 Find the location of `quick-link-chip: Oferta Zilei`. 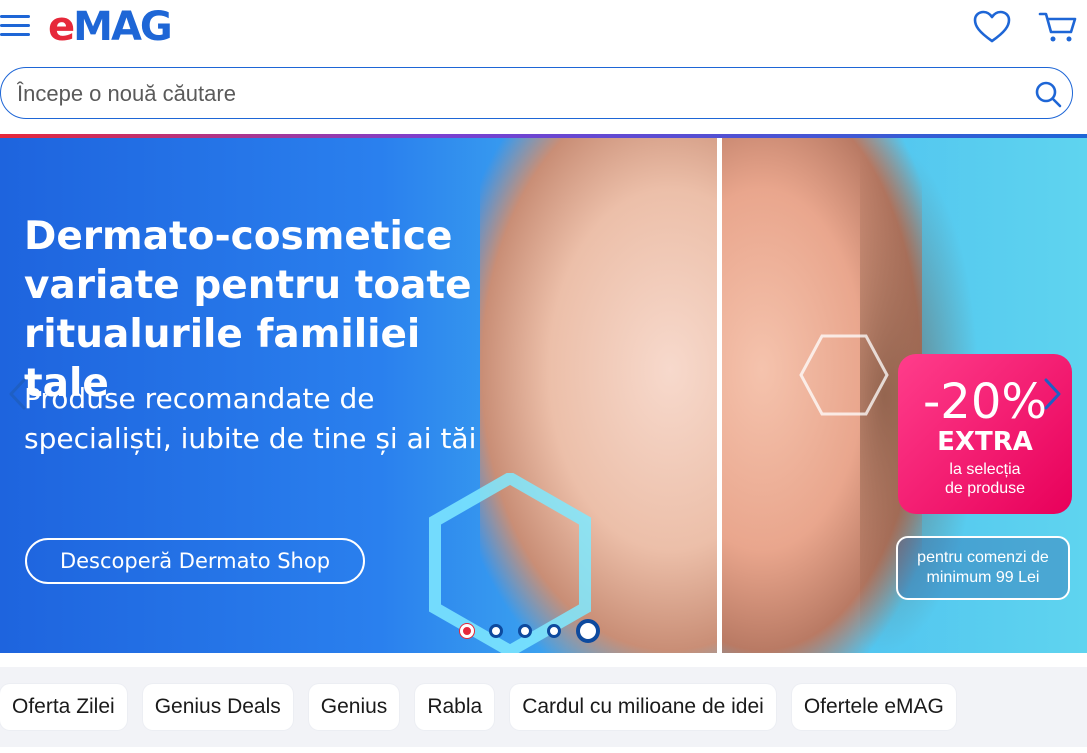

quick-link-chip: Oferta Zilei is located at coordinates (63, 707).